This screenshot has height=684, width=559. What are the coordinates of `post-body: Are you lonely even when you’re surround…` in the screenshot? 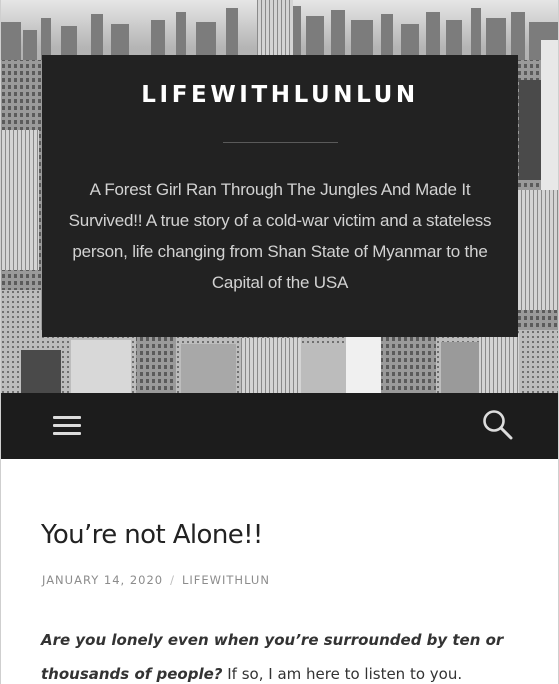 It's located at (291, 653).